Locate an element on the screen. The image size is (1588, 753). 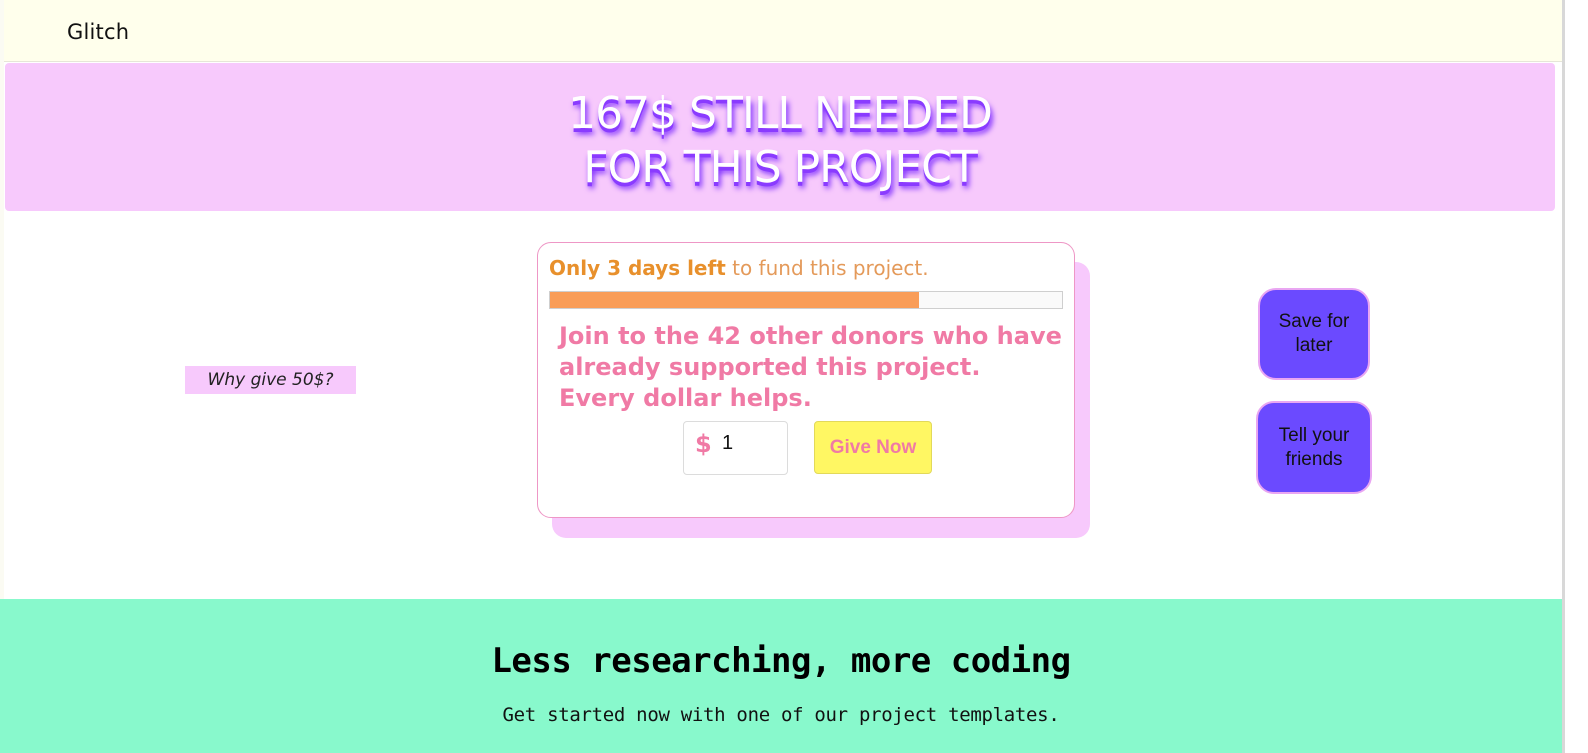
donors-message-line-3: Every dollar helps. is located at coordinates (685, 398).